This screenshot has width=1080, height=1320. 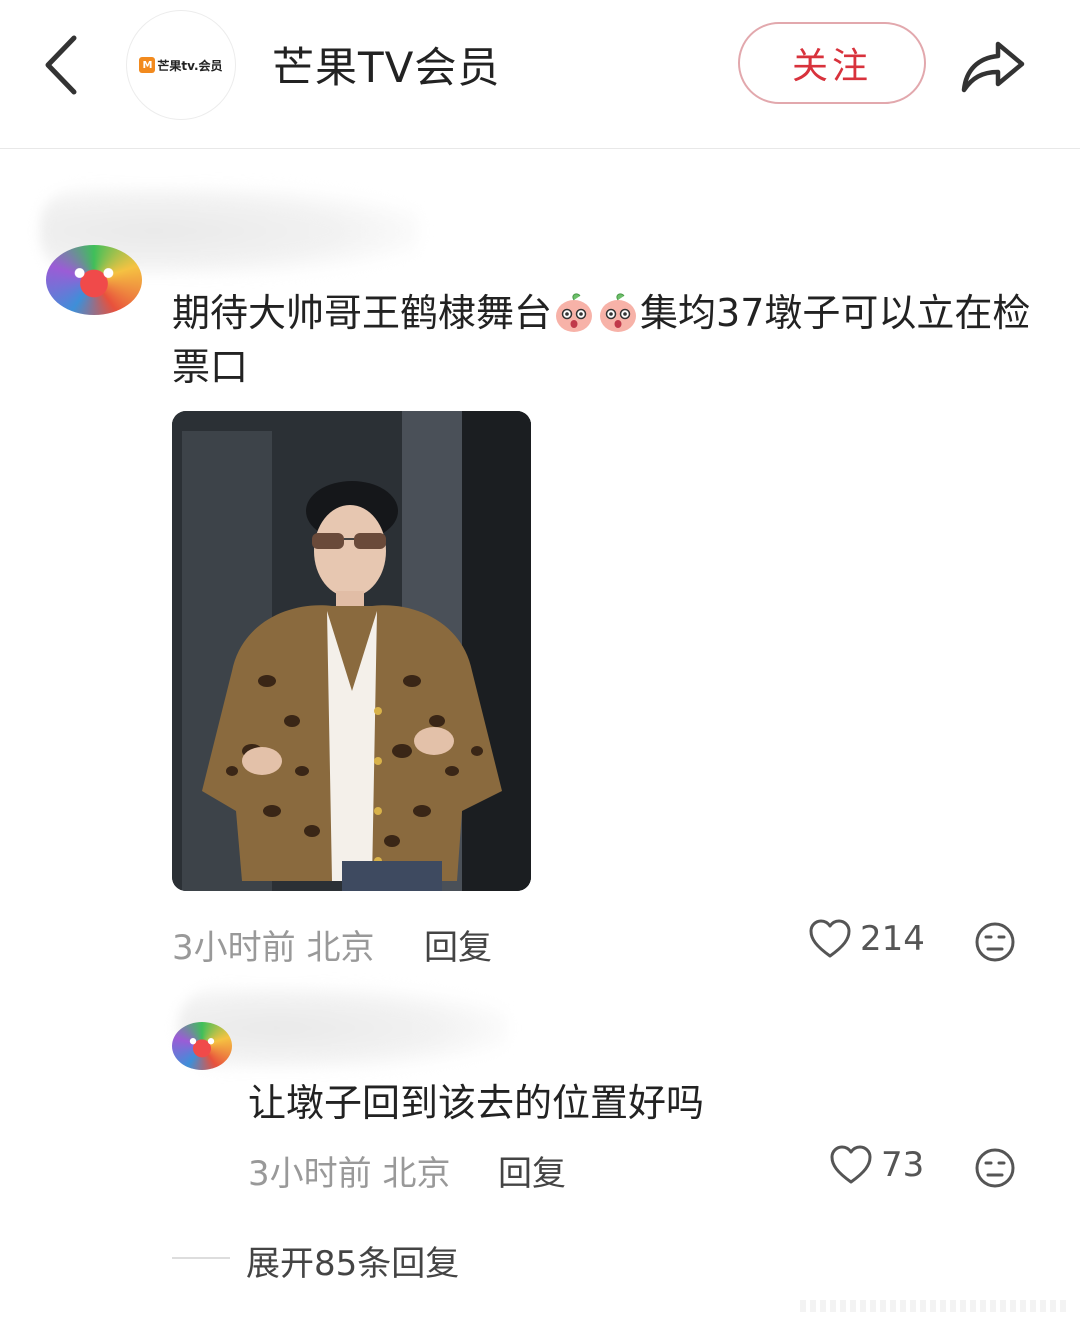 What do you see at coordinates (234, 948) in the screenshot?
I see `comment-time: 3小时前` at bounding box center [234, 948].